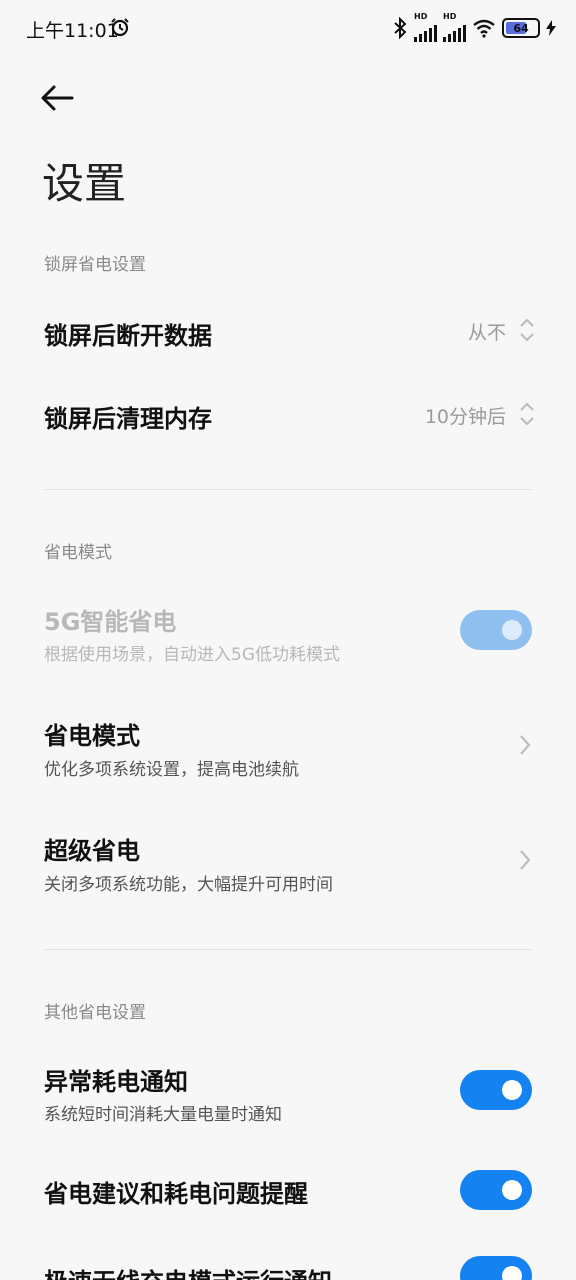  I want to click on row-title: 异常耗电通知, so click(116, 1082).